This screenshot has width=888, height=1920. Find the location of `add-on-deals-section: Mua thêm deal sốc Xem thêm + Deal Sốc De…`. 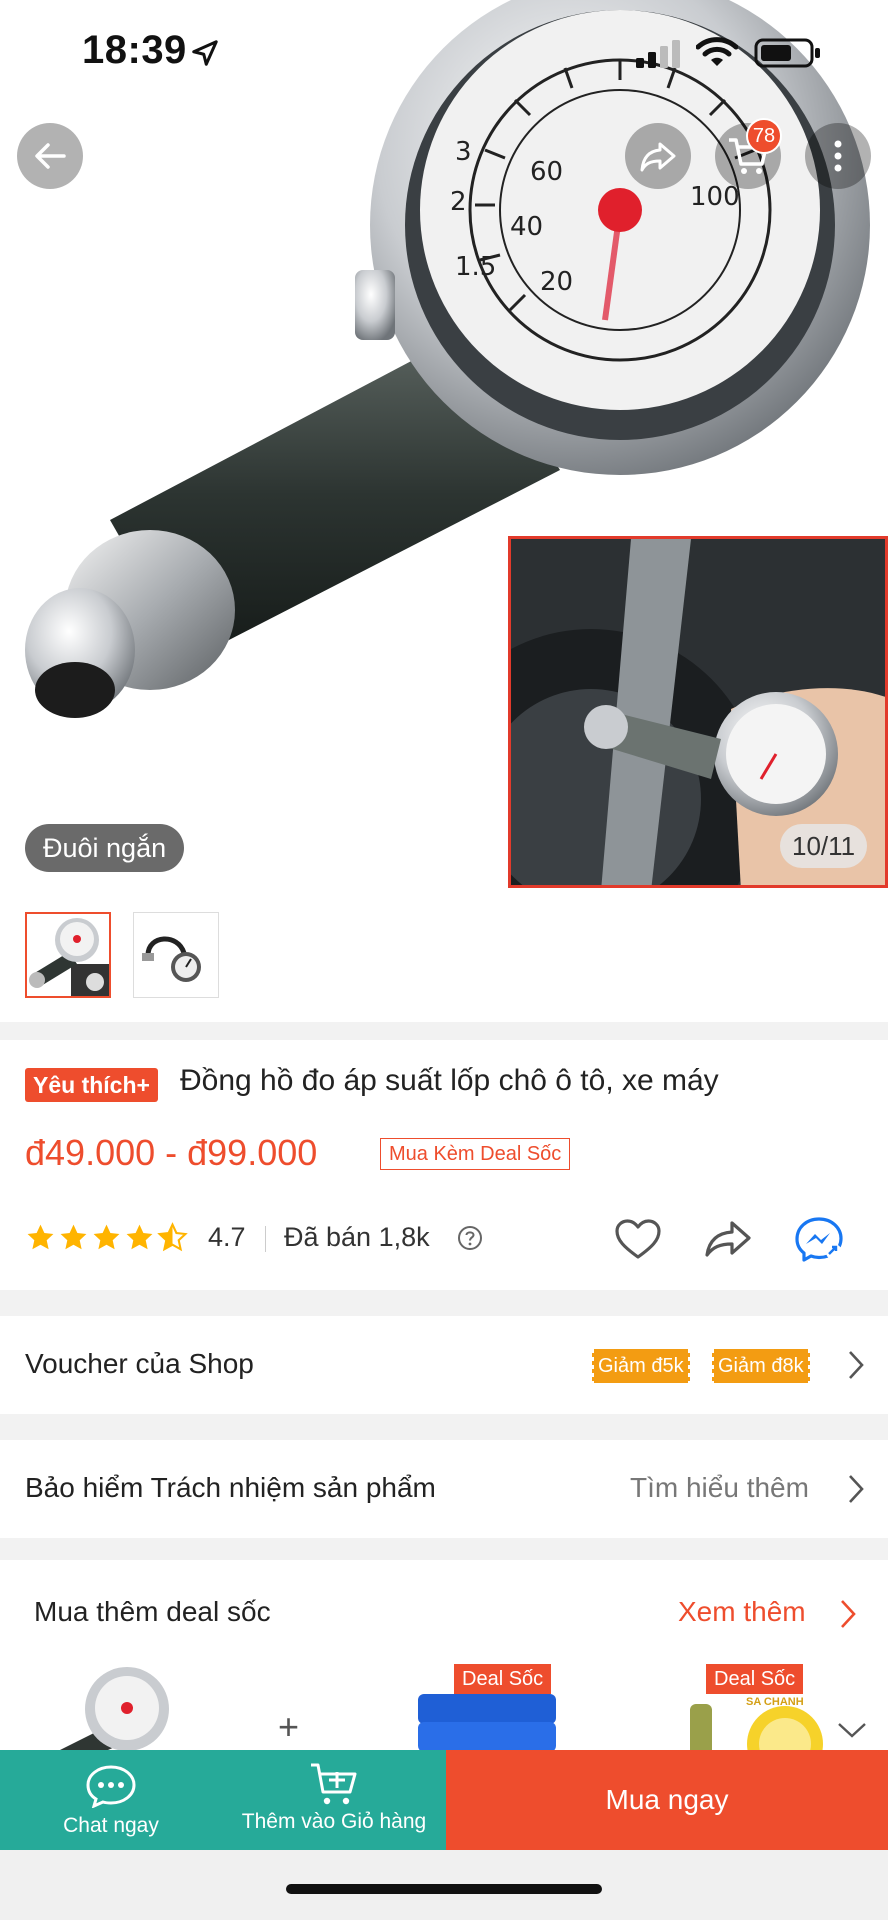

add-on-deals-section: Mua thêm deal sốc Xem thêm + Deal Sốc De… is located at coordinates (444, 1655).